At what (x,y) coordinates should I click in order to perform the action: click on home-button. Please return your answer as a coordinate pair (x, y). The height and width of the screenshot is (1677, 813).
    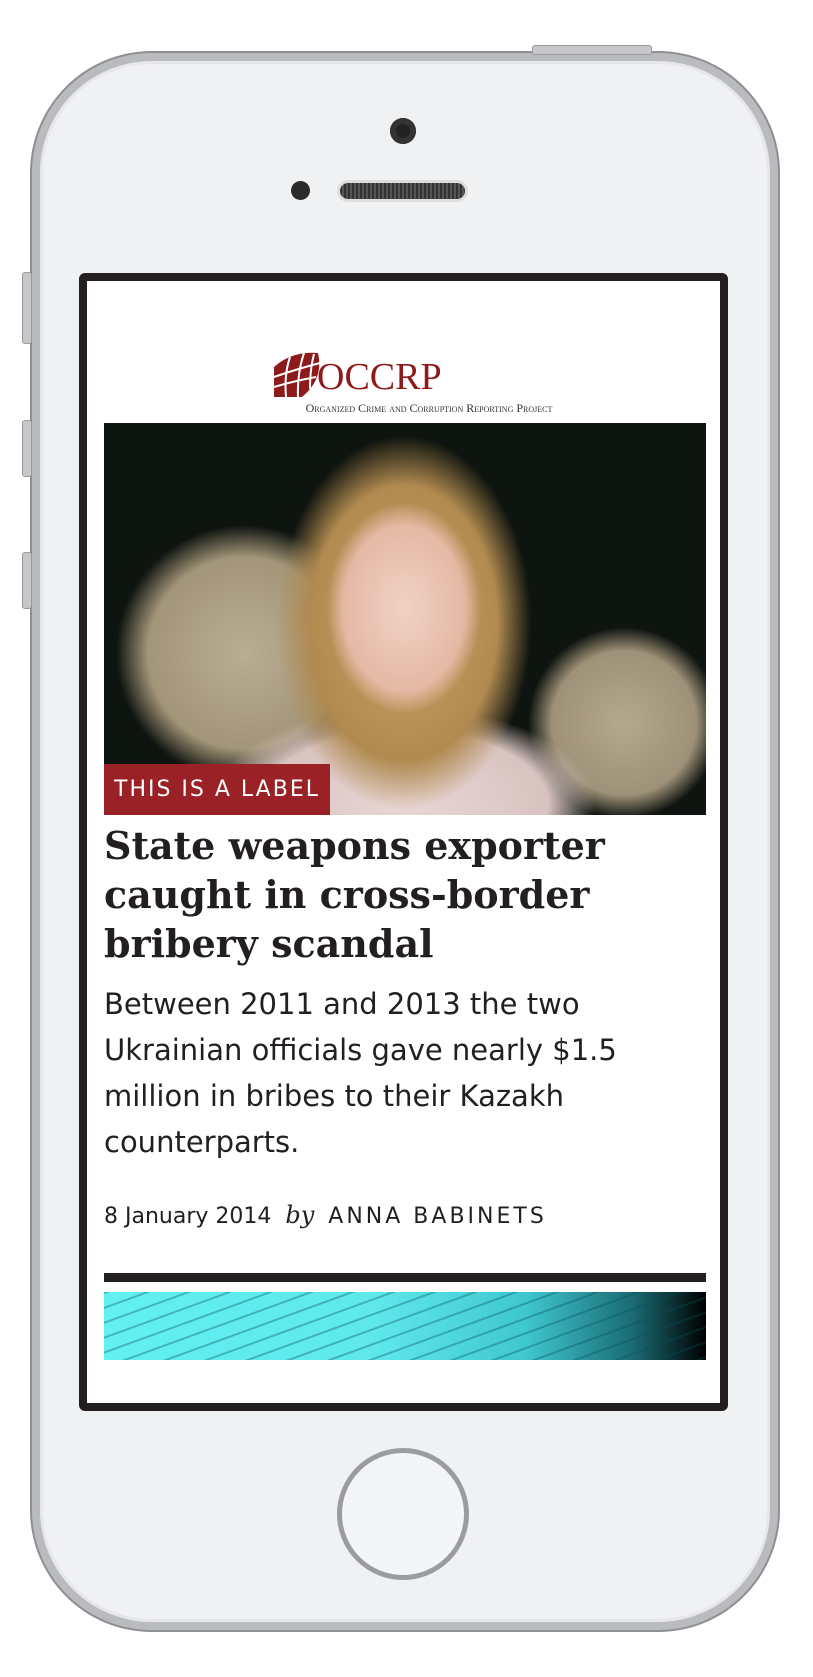
    Looking at the image, I should click on (403, 1514).